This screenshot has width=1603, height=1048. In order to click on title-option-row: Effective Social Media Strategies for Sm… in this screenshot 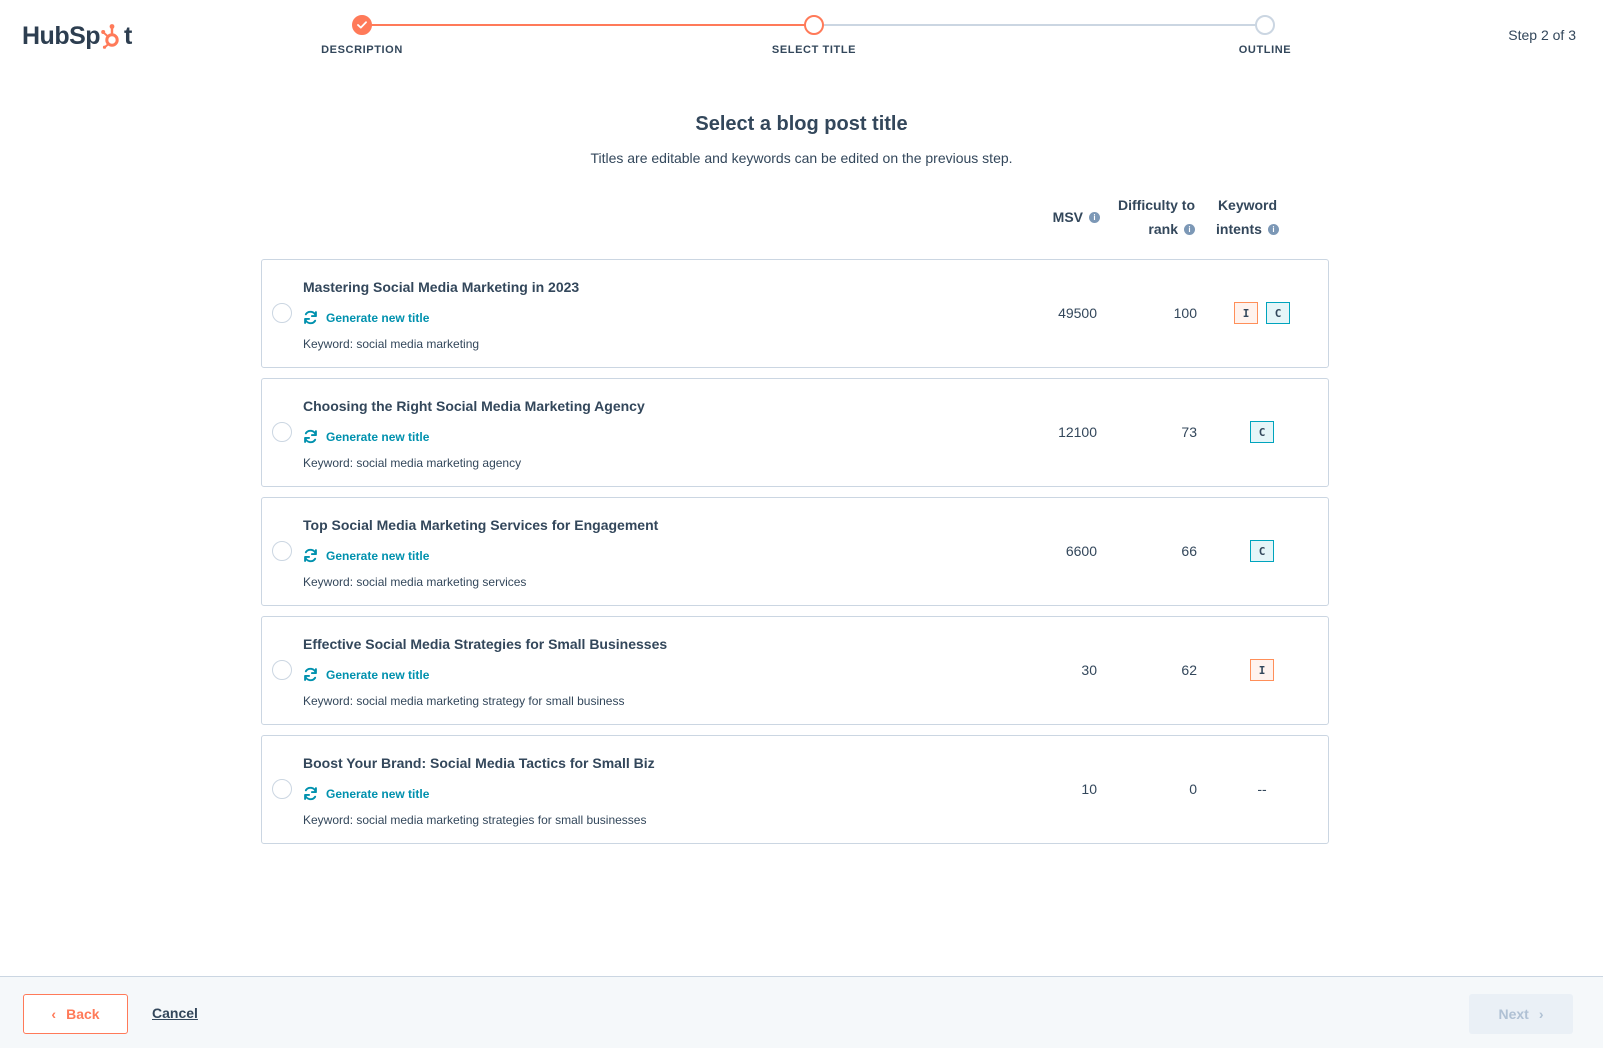, I will do `click(795, 670)`.